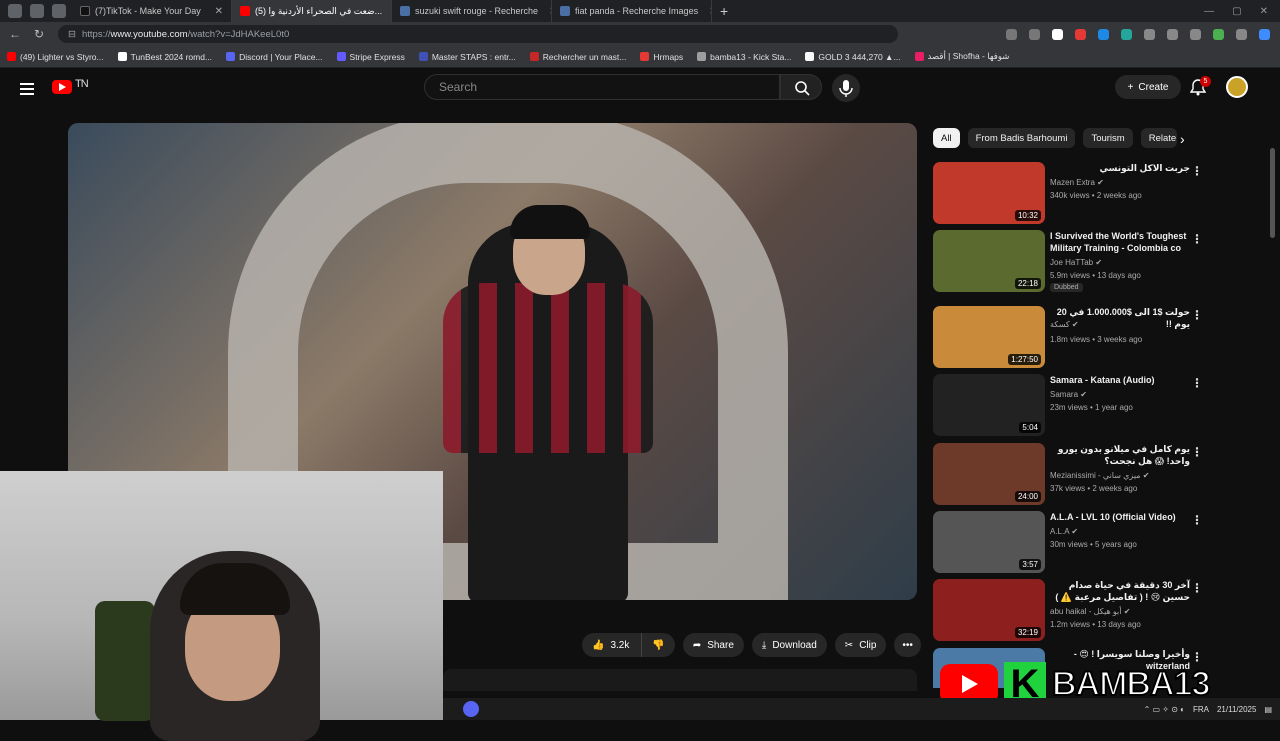  What do you see at coordinates (658, 645) in the screenshot?
I see `dislike-button: 👎` at bounding box center [658, 645].